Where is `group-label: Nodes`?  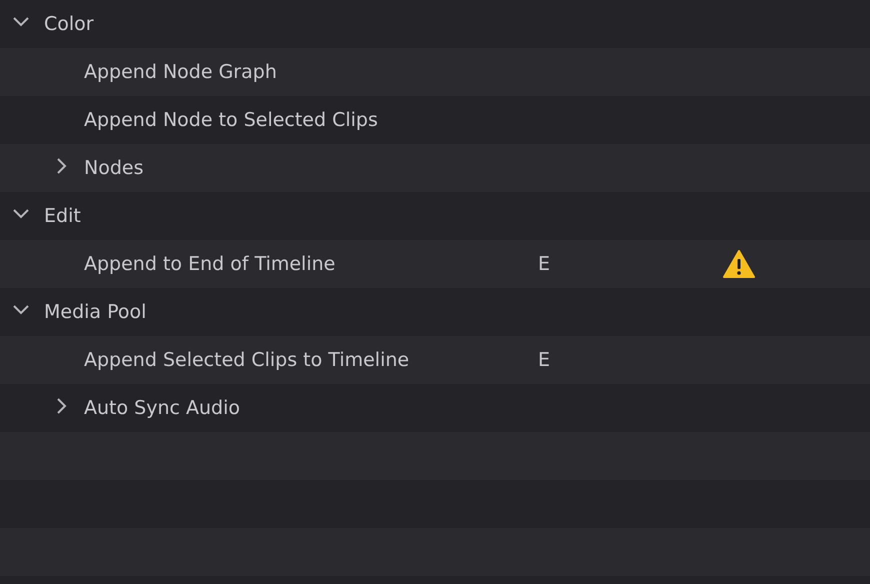 group-label: Nodes is located at coordinates (114, 168).